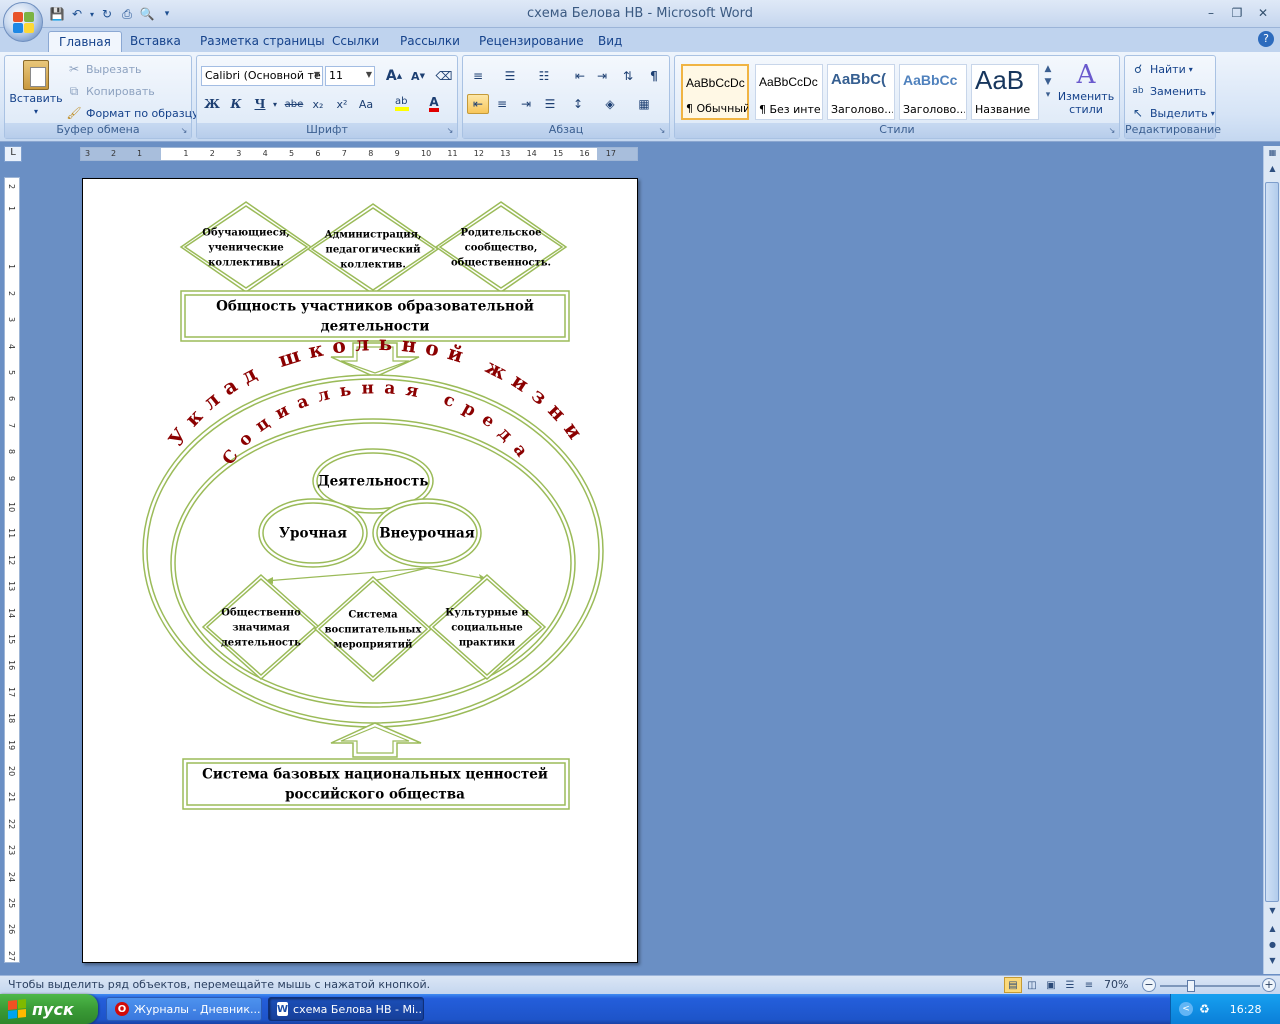  Describe the element at coordinates (131, 113) in the screenshot. I see `format-painter-button: 🖌 Формат по образцу` at that location.